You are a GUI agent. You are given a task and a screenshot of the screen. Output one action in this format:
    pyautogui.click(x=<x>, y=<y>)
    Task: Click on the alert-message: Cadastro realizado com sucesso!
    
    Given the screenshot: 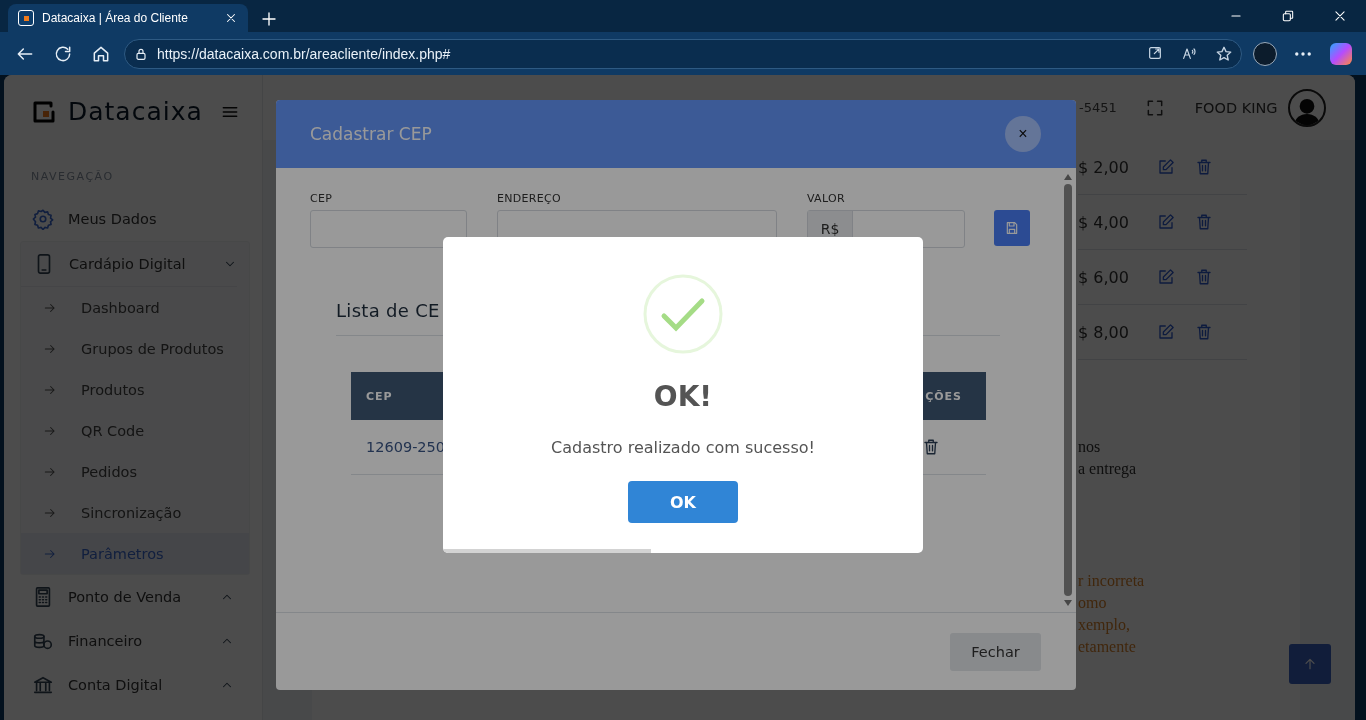 What is the action you would take?
    pyautogui.click(x=683, y=447)
    